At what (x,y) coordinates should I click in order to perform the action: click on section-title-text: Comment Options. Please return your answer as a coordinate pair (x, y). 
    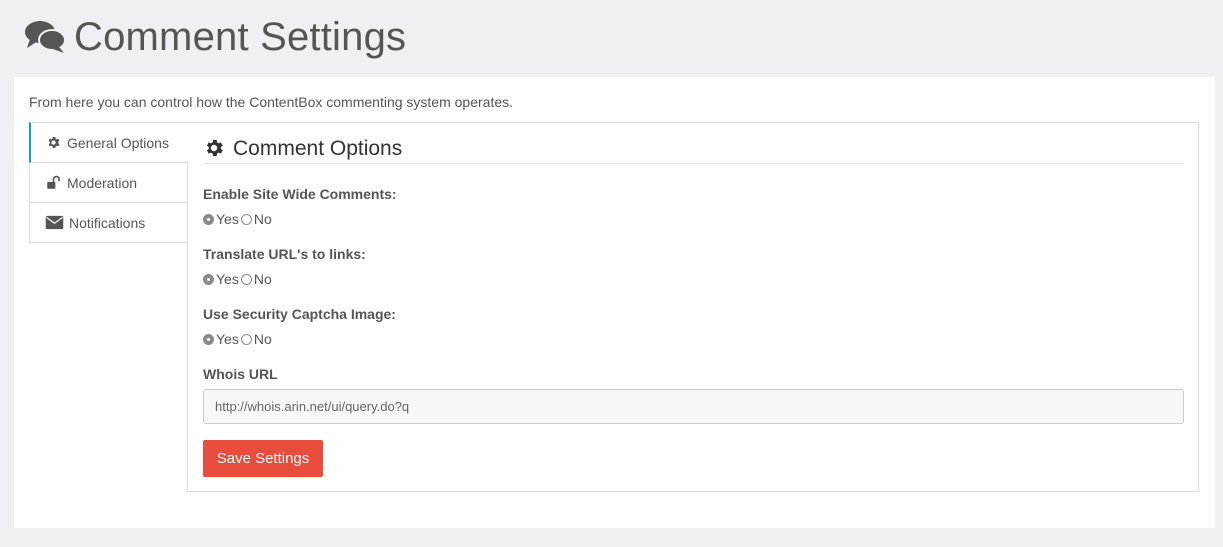
    Looking at the image, I should click on (318, 148).